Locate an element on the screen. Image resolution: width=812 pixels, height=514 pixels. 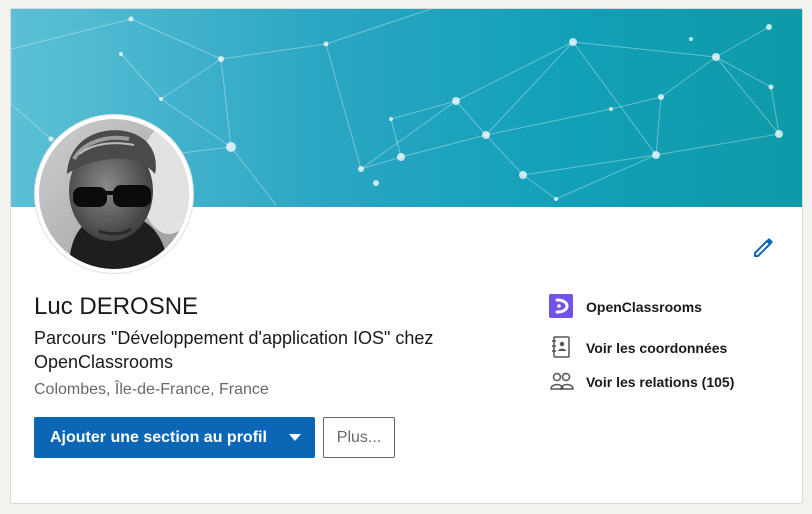
profile-avatar is located at coordinates (114, 194).